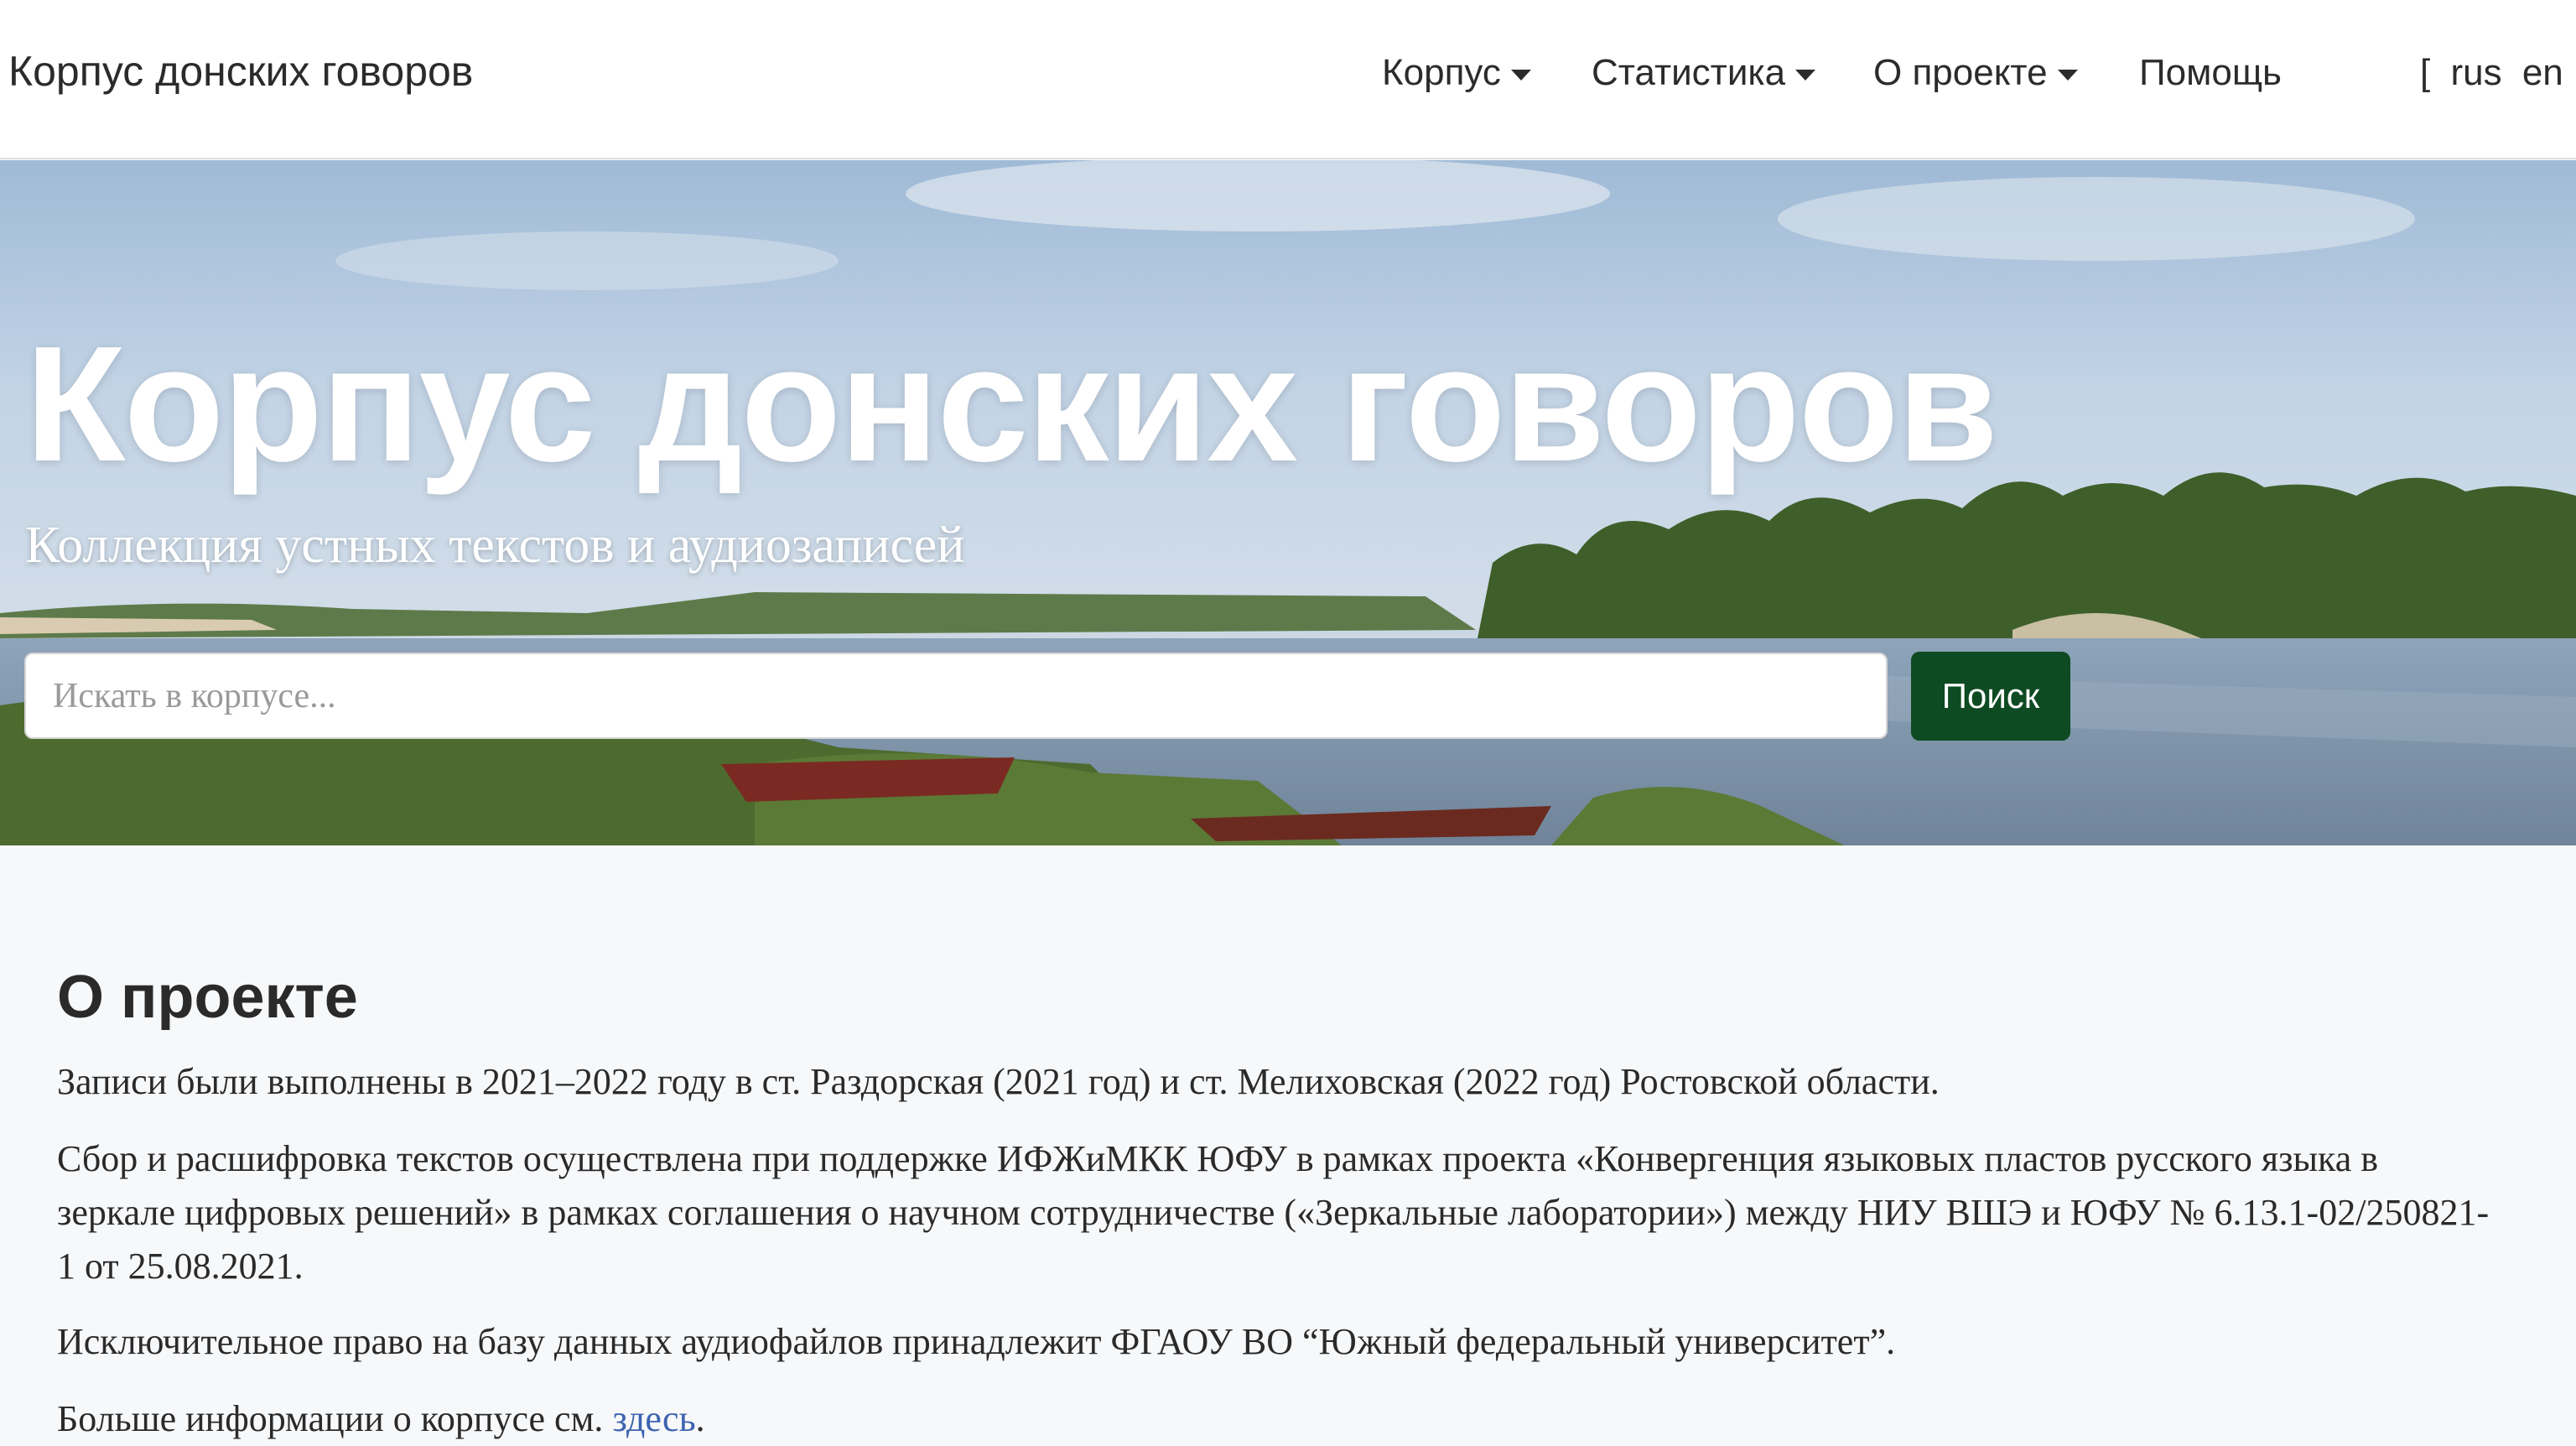 The height and width of the screenshot is (1446, 2576). I want to click on nav-about-label: О проекте, so click(1960, 72).